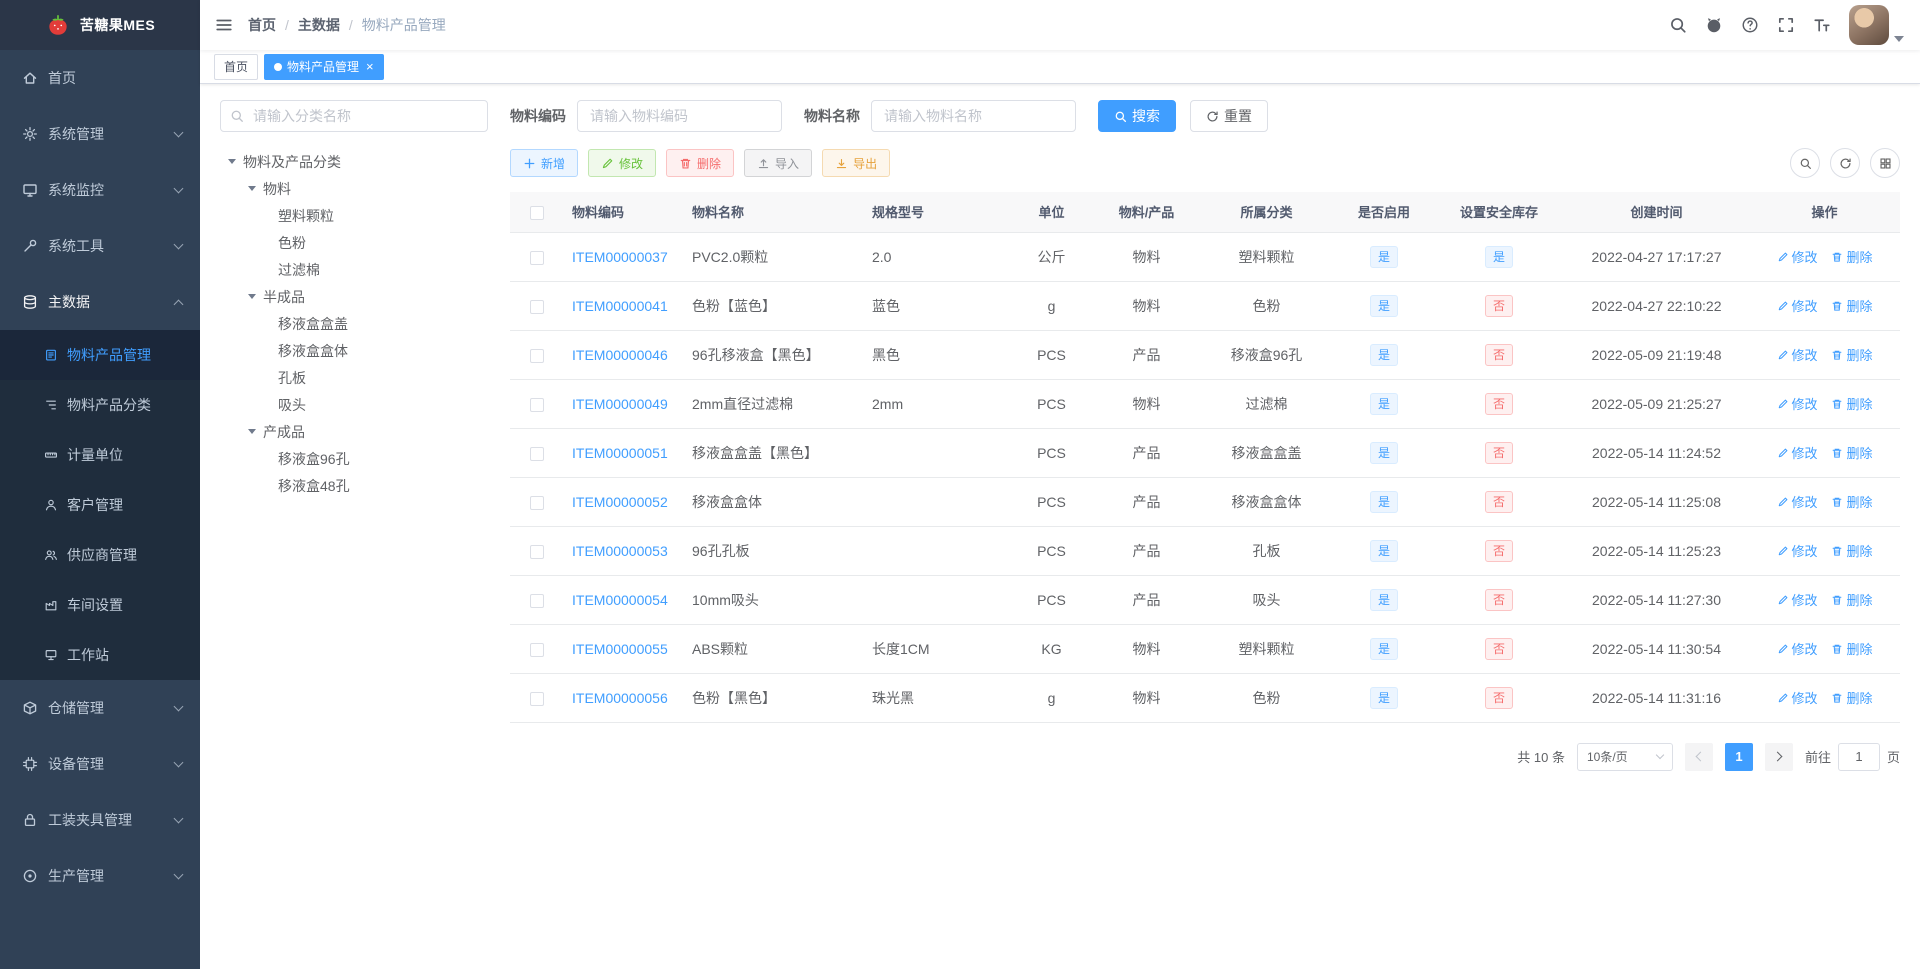 Image resolution: width=1920 pixels, height=969 pixels. What do you see at coordinates (544, 163) in the screenshot?
I see `add-button: 新增` at bounding box center [544, 163].